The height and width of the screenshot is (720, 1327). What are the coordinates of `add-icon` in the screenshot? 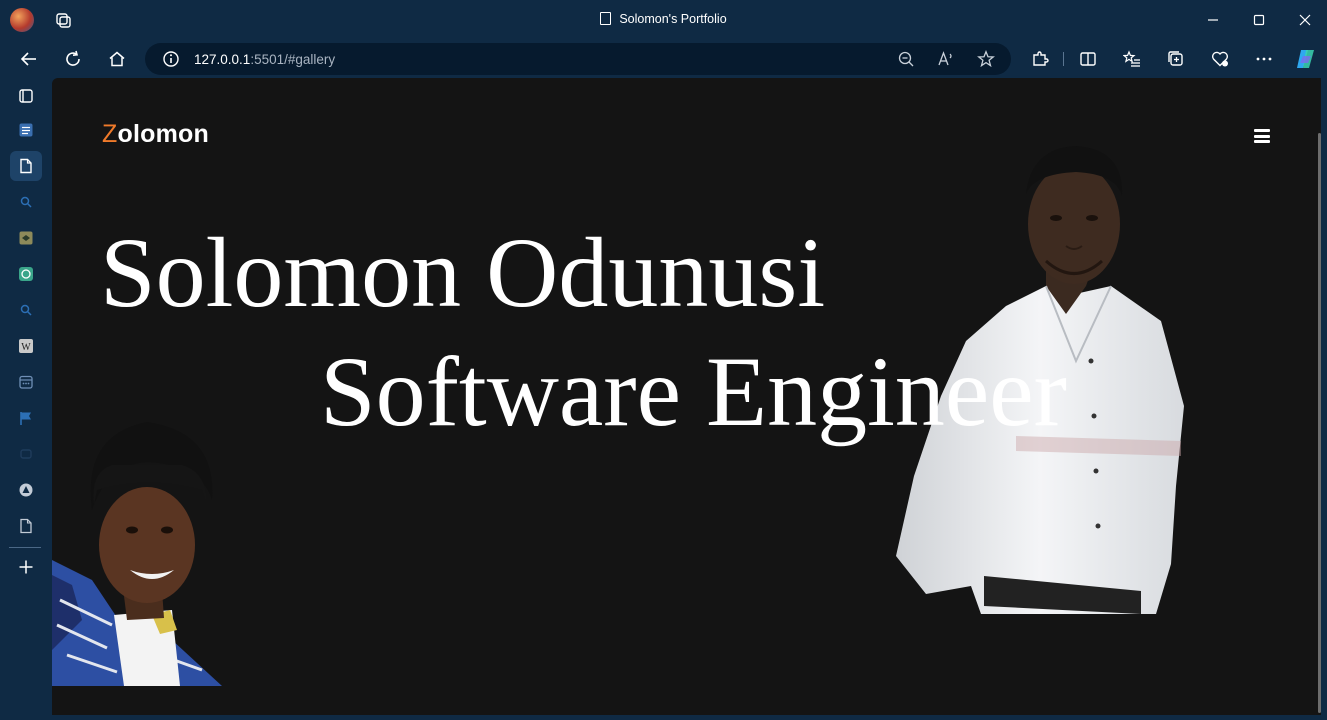 It's located at (26, 567).